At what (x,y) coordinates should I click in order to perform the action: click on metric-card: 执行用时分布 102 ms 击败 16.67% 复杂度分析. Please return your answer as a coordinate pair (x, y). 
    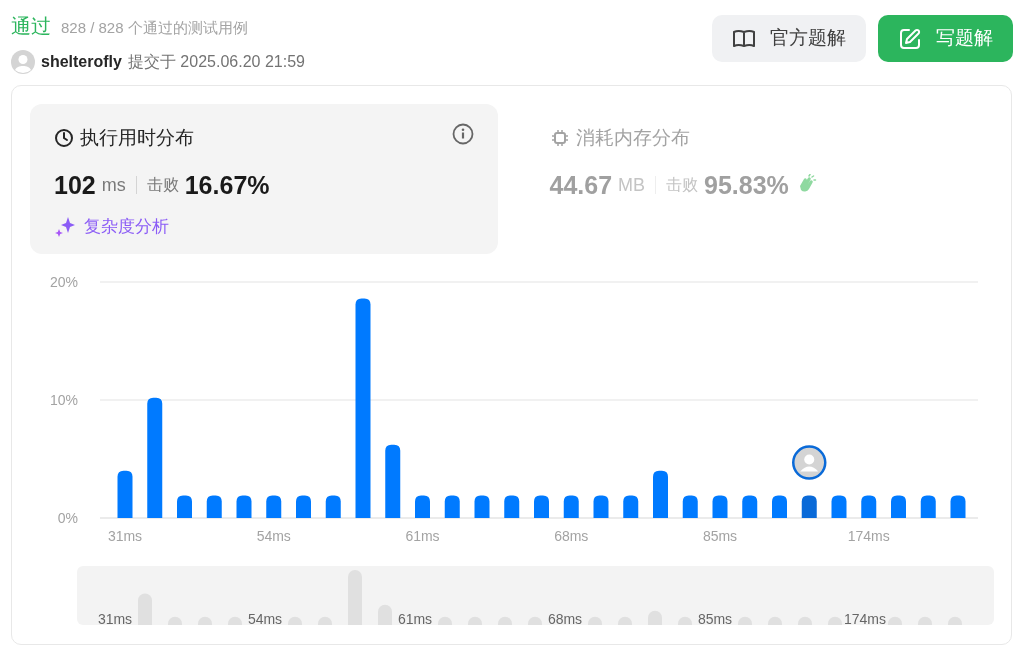
    Looking at the image, I should click on (264, 179).